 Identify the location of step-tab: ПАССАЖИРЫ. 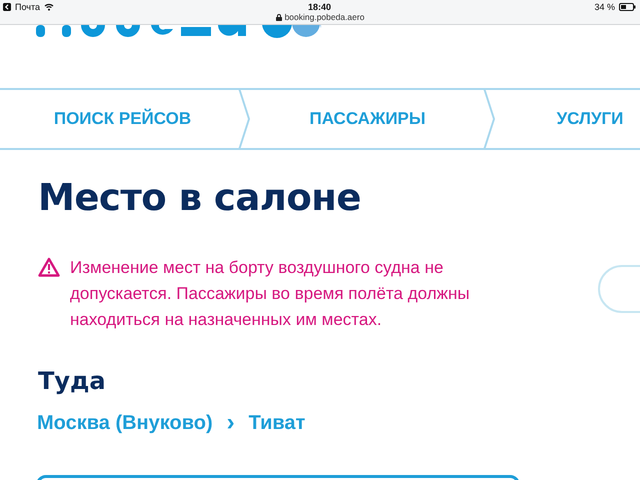
(367, 119).